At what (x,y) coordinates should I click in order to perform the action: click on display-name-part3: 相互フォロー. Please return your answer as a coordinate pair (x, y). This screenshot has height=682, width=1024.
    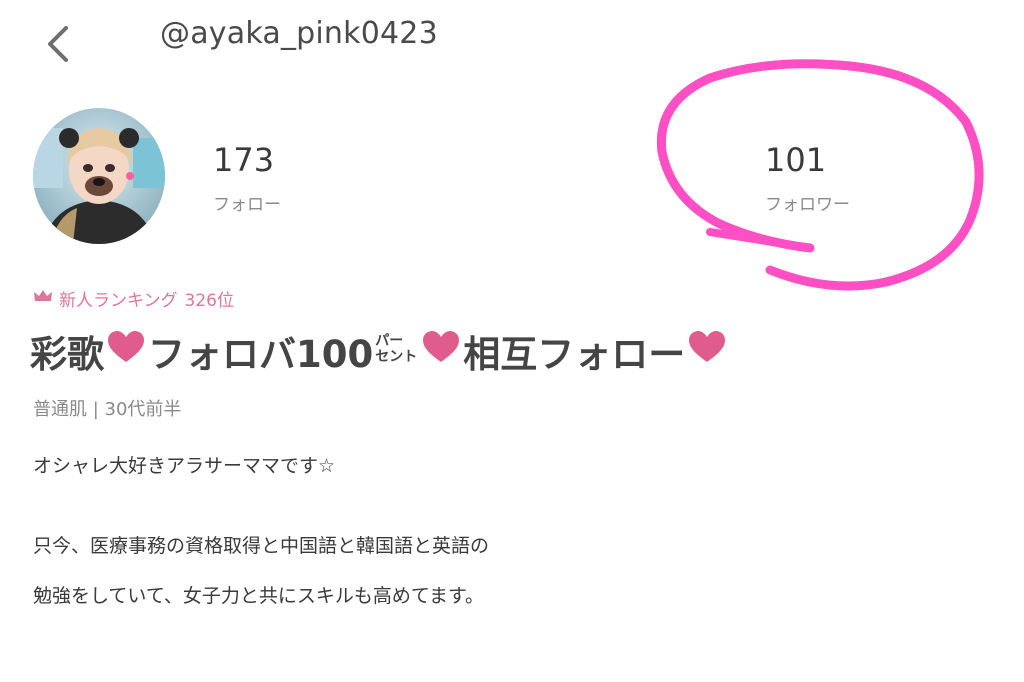
    Looking at the image, I should click on (574, 354).